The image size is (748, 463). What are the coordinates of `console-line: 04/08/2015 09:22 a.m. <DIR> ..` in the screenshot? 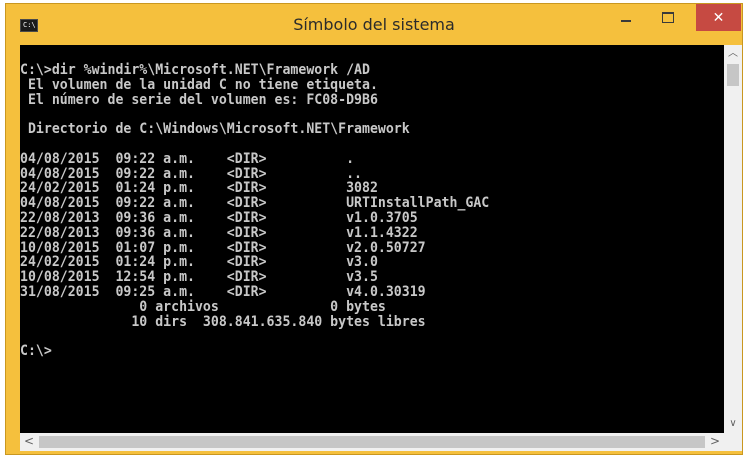 It's located at (191, 173).